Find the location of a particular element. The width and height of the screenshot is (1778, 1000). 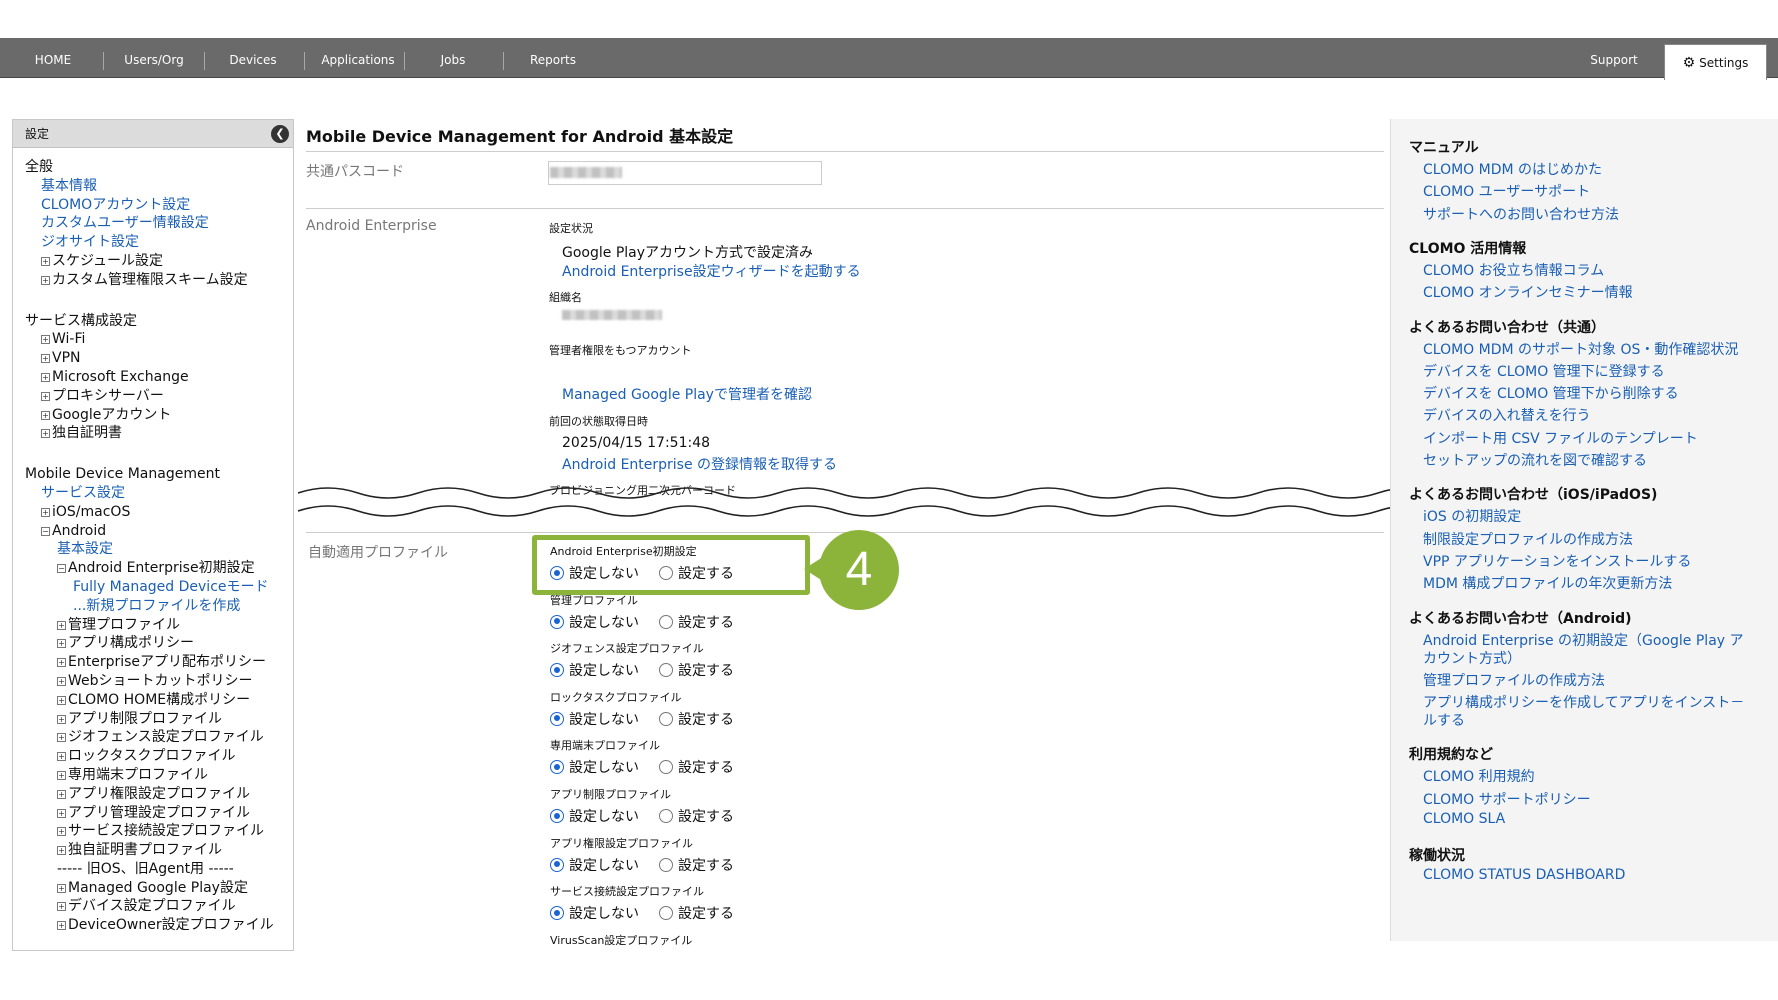

sidebar-item: + デバイス設定プロファイル is located at coordinates (153, 906).